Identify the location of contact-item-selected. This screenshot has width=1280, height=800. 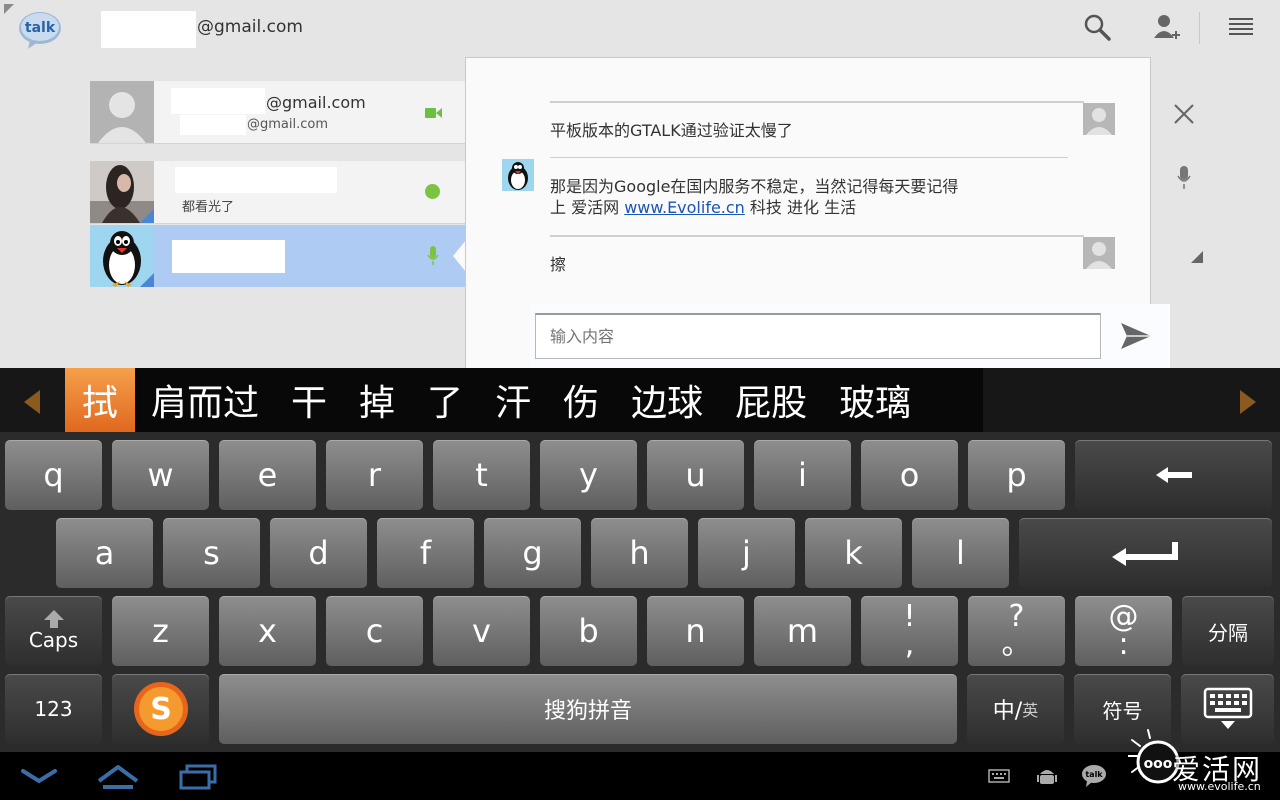
(280, 256).